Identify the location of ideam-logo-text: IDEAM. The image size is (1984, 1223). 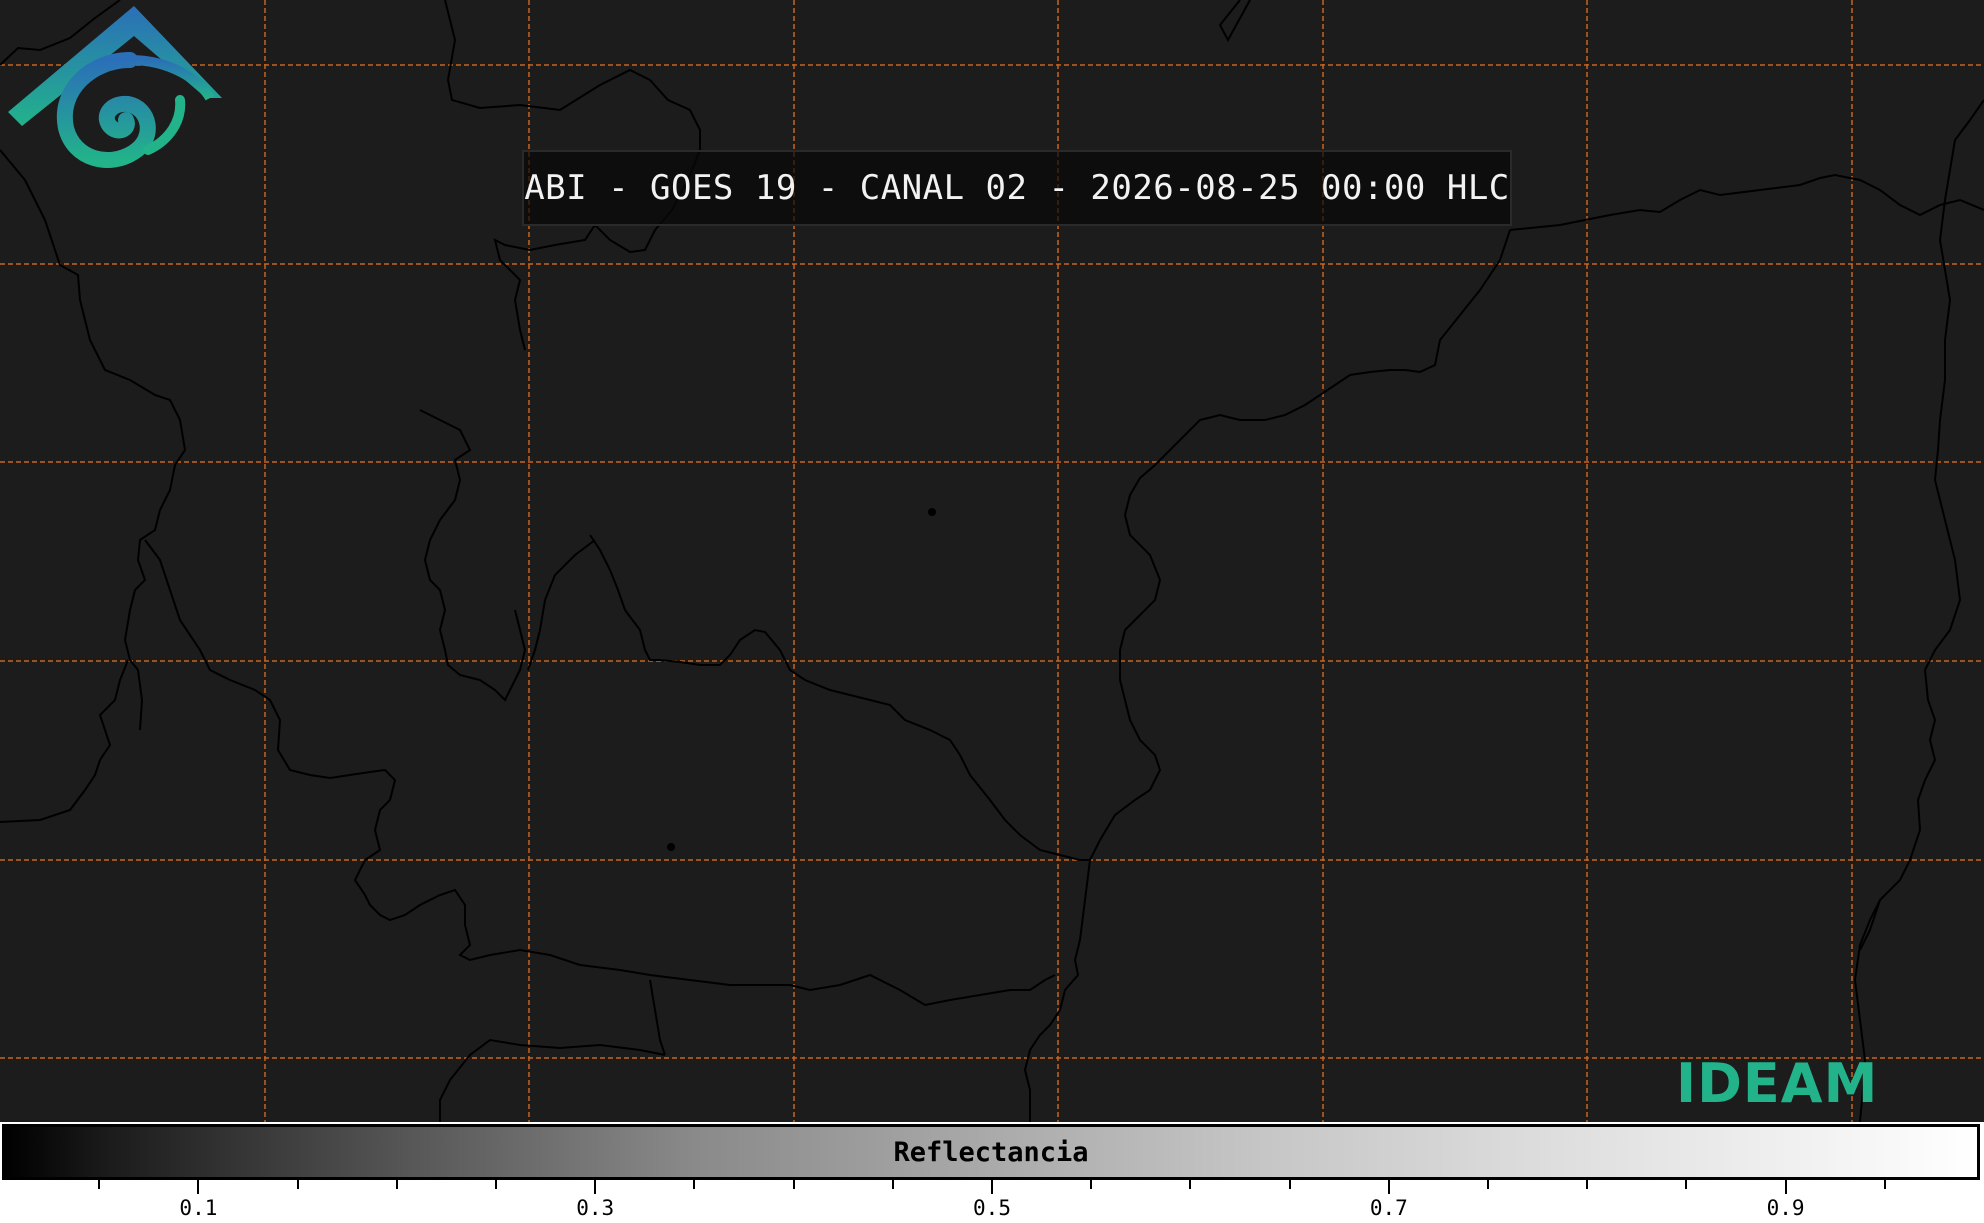
(1777, 1083).